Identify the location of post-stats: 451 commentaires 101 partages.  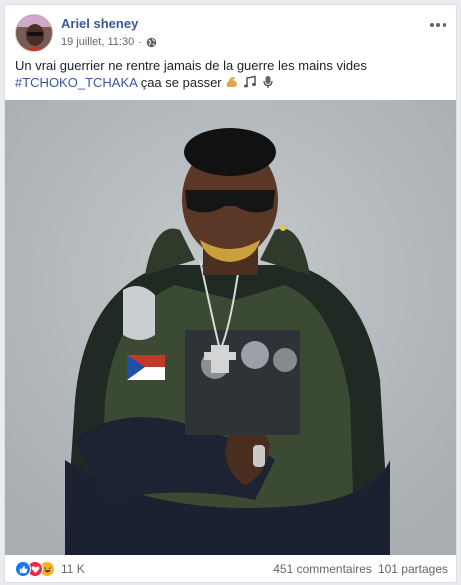
(360, 569).